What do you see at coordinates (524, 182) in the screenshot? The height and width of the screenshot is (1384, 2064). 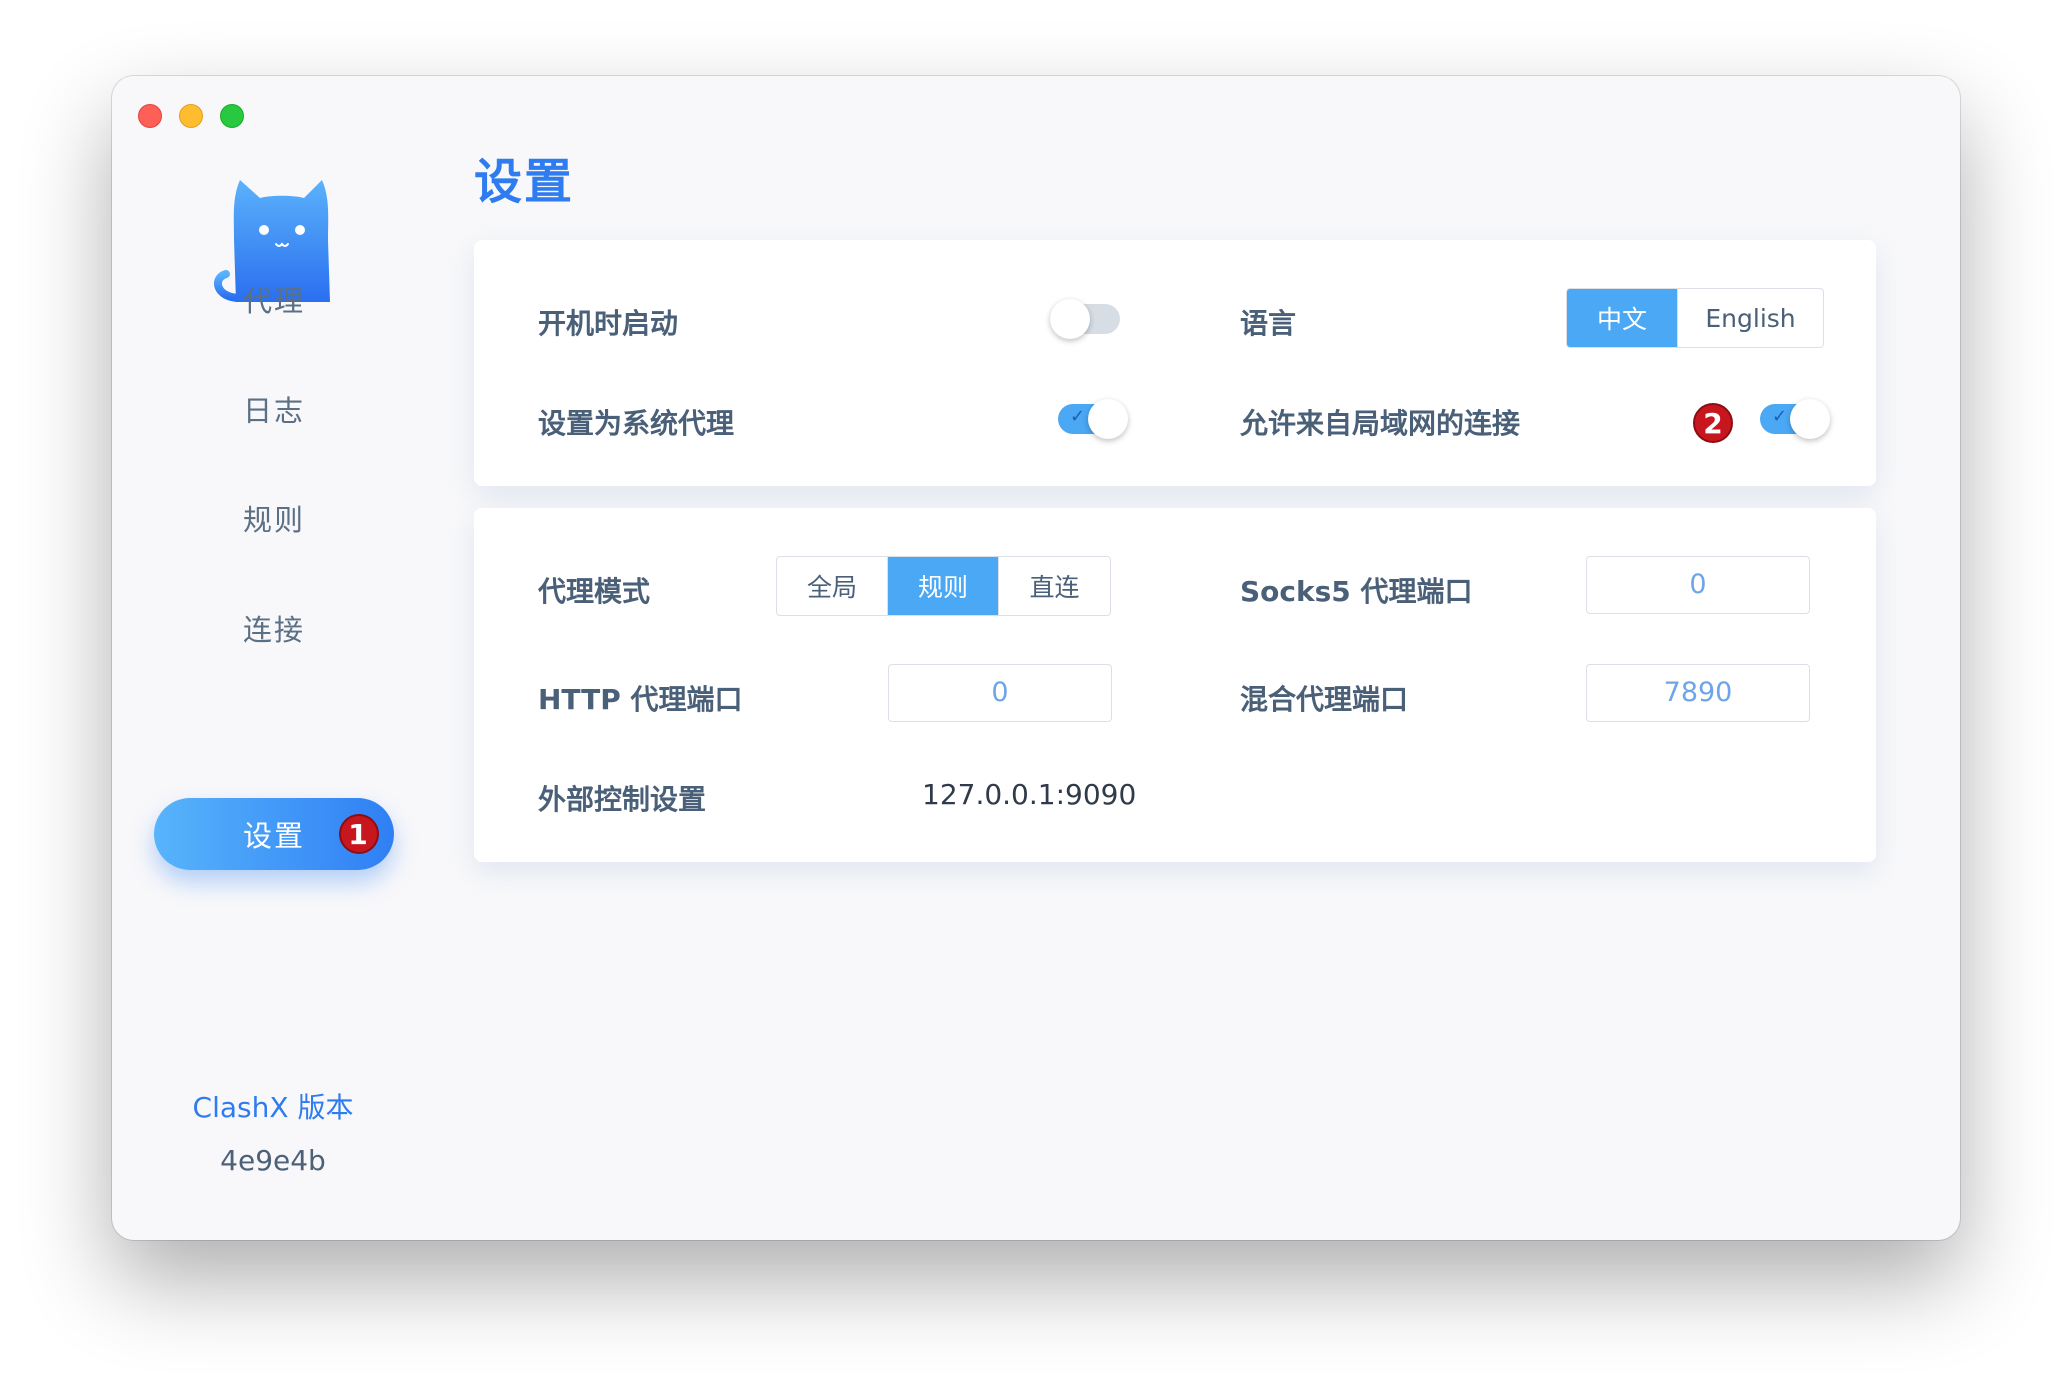 I see `page-title: 设置` at bounding box center [524, 182].